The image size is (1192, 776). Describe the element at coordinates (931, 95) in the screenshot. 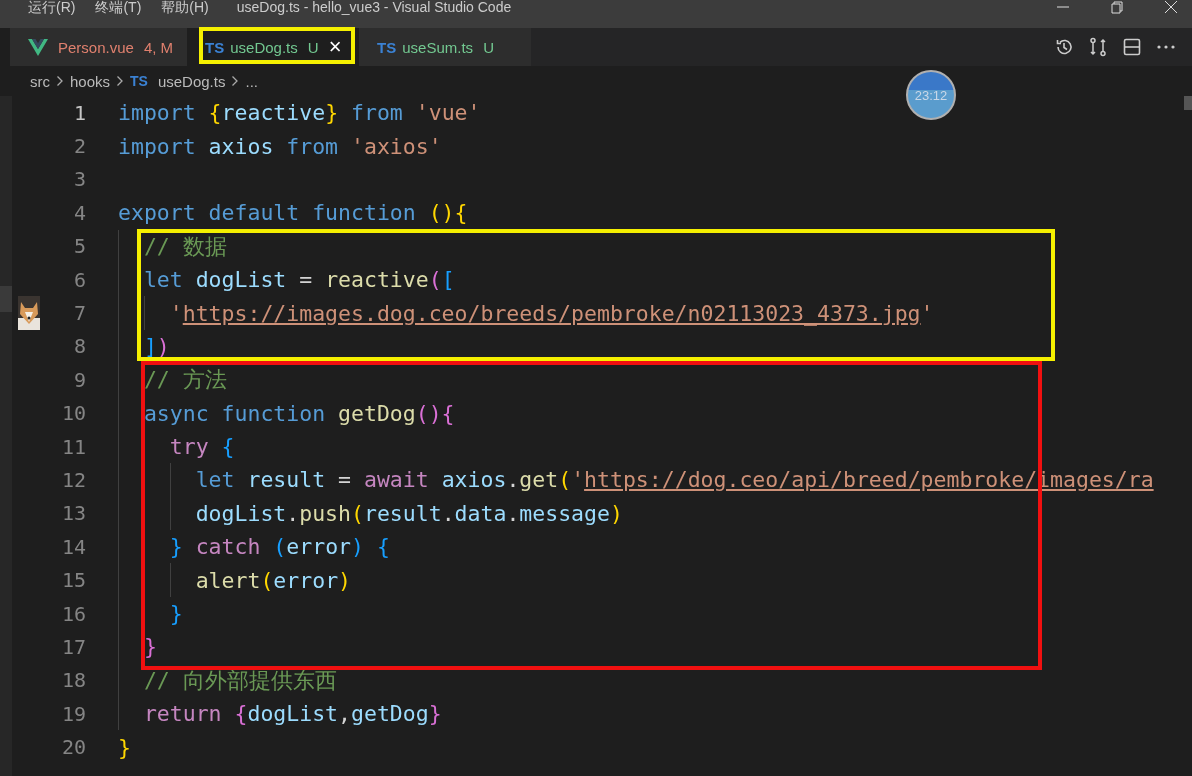

I see `clock-widget: 23:12` at that location.